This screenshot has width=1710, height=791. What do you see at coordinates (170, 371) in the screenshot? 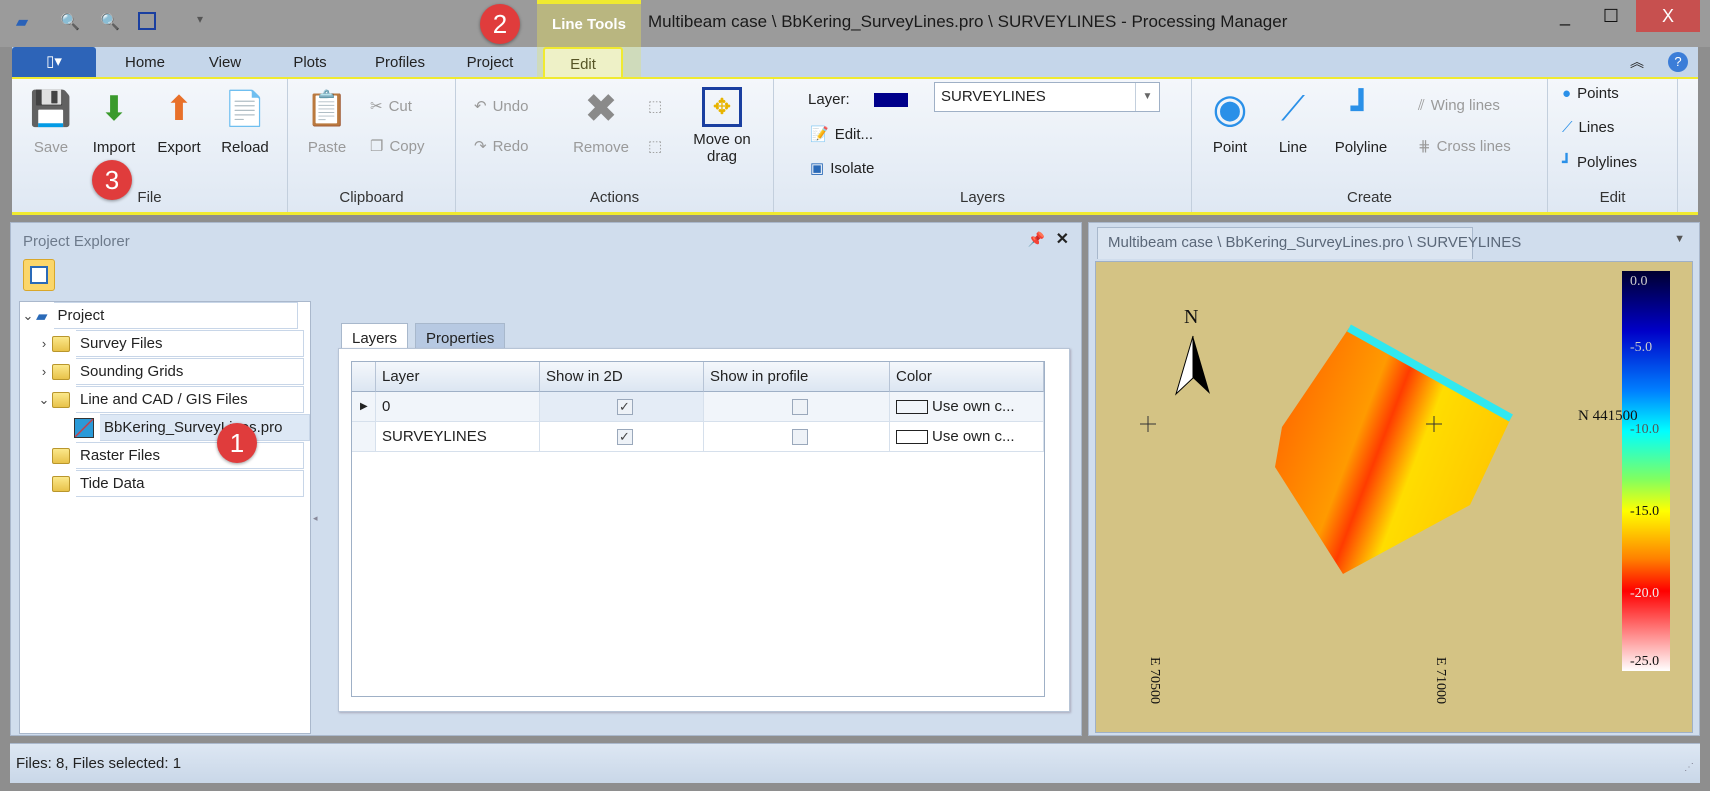
I see `tree-item-sounding-grids: › Sounding Grids` at bounding box center [170, 371].